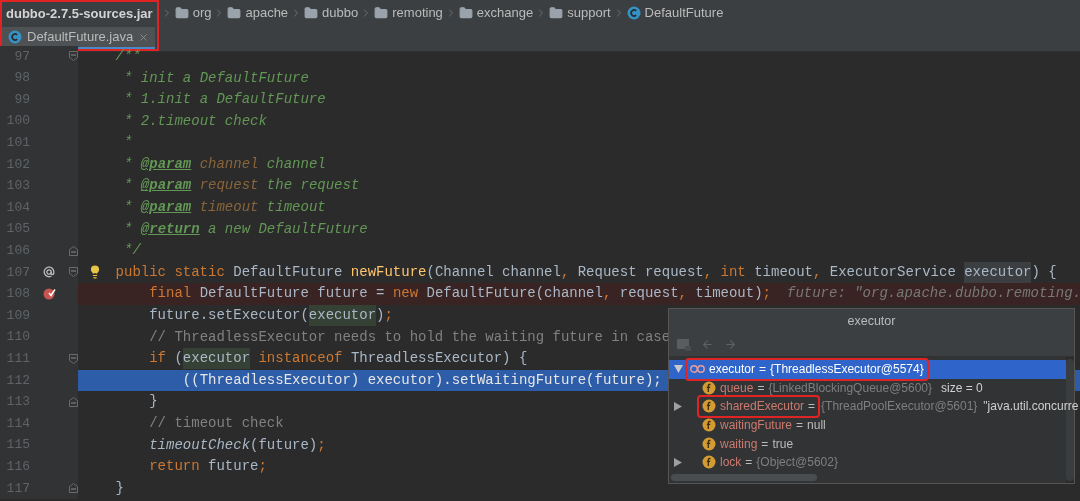 This screenshot has width=1080, height=501. Describe the element at coordinates (439, 359) in the screenshot. I see `code-text: ThreadlessExecutor) {` at that location.